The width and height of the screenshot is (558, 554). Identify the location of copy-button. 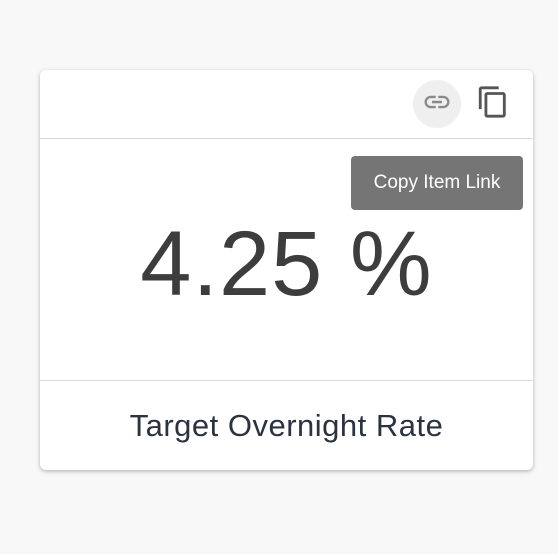
(493, 104).